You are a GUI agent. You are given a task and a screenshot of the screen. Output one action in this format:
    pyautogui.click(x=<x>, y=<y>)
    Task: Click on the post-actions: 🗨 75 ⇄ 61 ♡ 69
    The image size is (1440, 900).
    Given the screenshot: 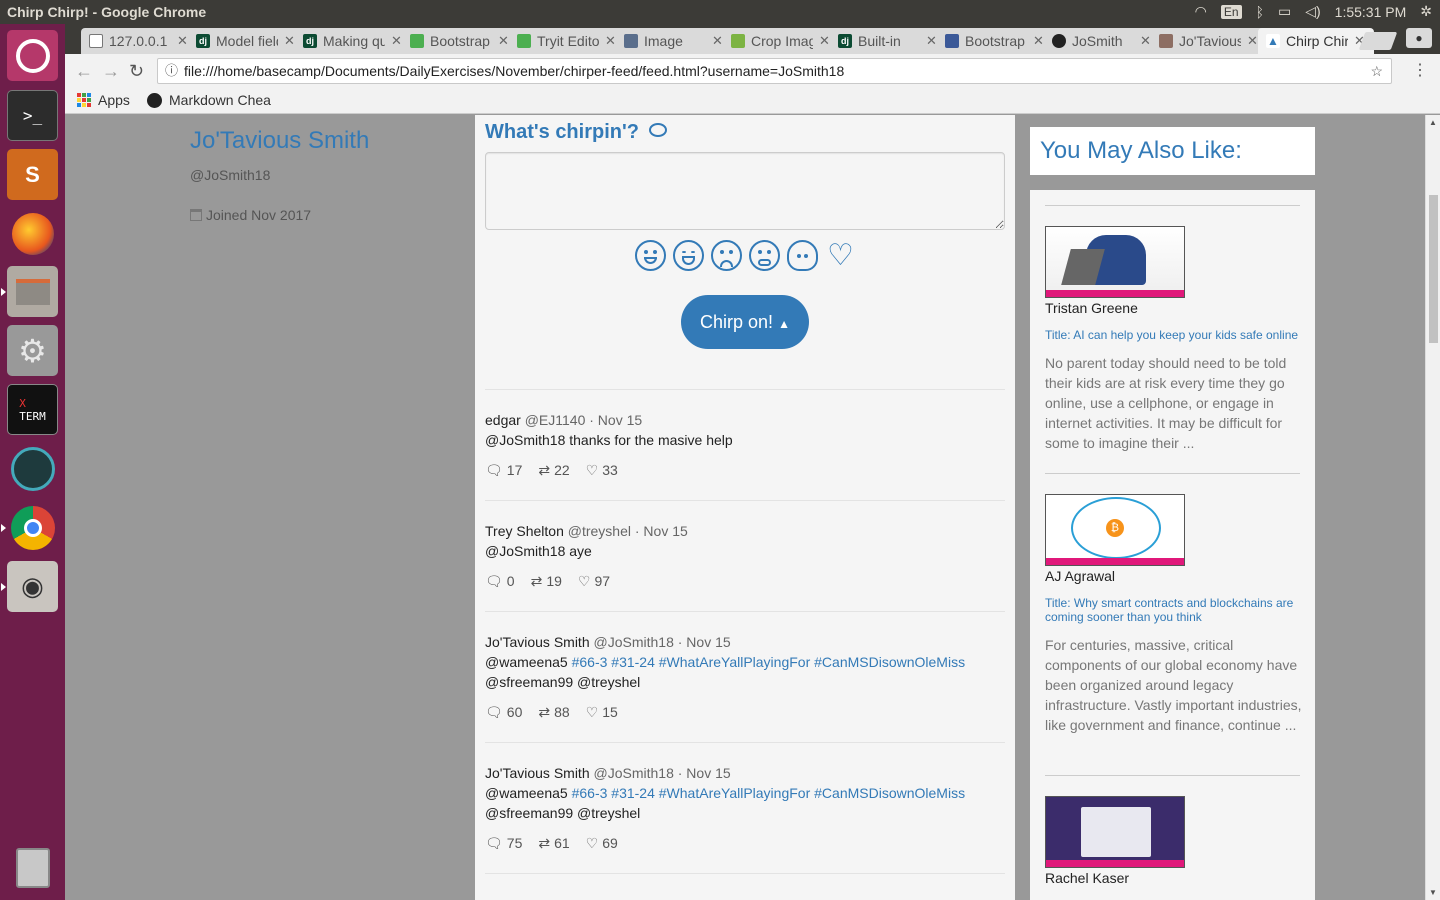 What is the action you would take?
    pyautogui.click(x=745, y=843)
    